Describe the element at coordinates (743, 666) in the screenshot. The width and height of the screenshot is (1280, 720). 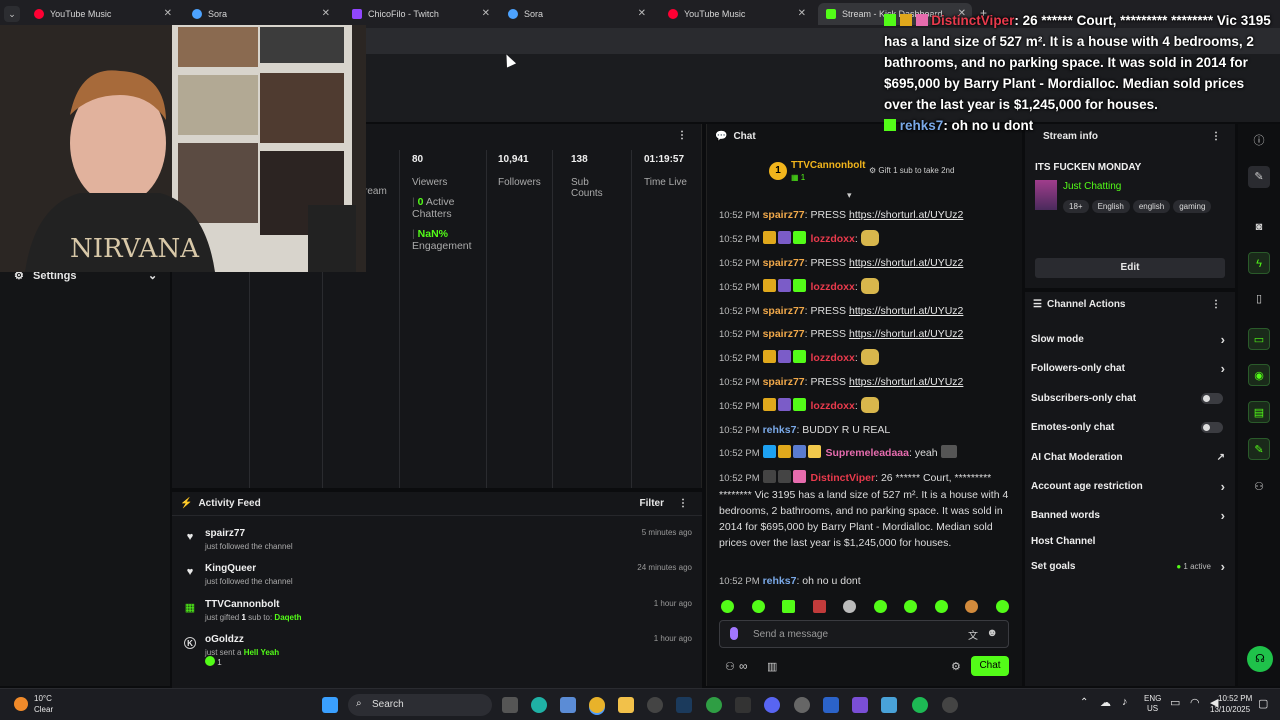
I see `infinity-icon: ∞` at that location.